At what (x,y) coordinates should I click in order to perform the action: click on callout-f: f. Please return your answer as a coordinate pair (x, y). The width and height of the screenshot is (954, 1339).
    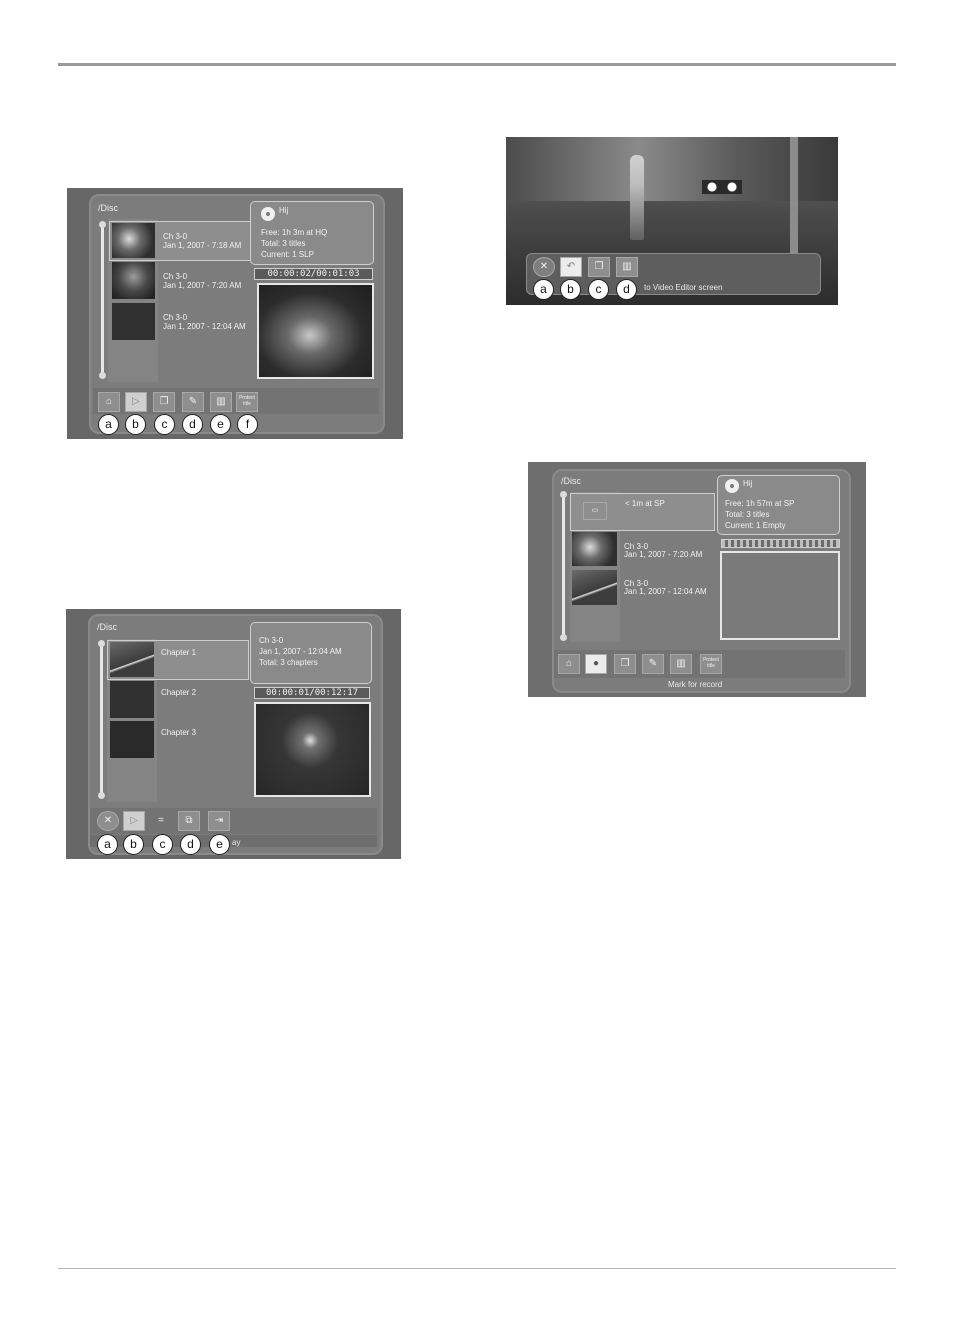
    Looking at the image, I should click on (247, 424).